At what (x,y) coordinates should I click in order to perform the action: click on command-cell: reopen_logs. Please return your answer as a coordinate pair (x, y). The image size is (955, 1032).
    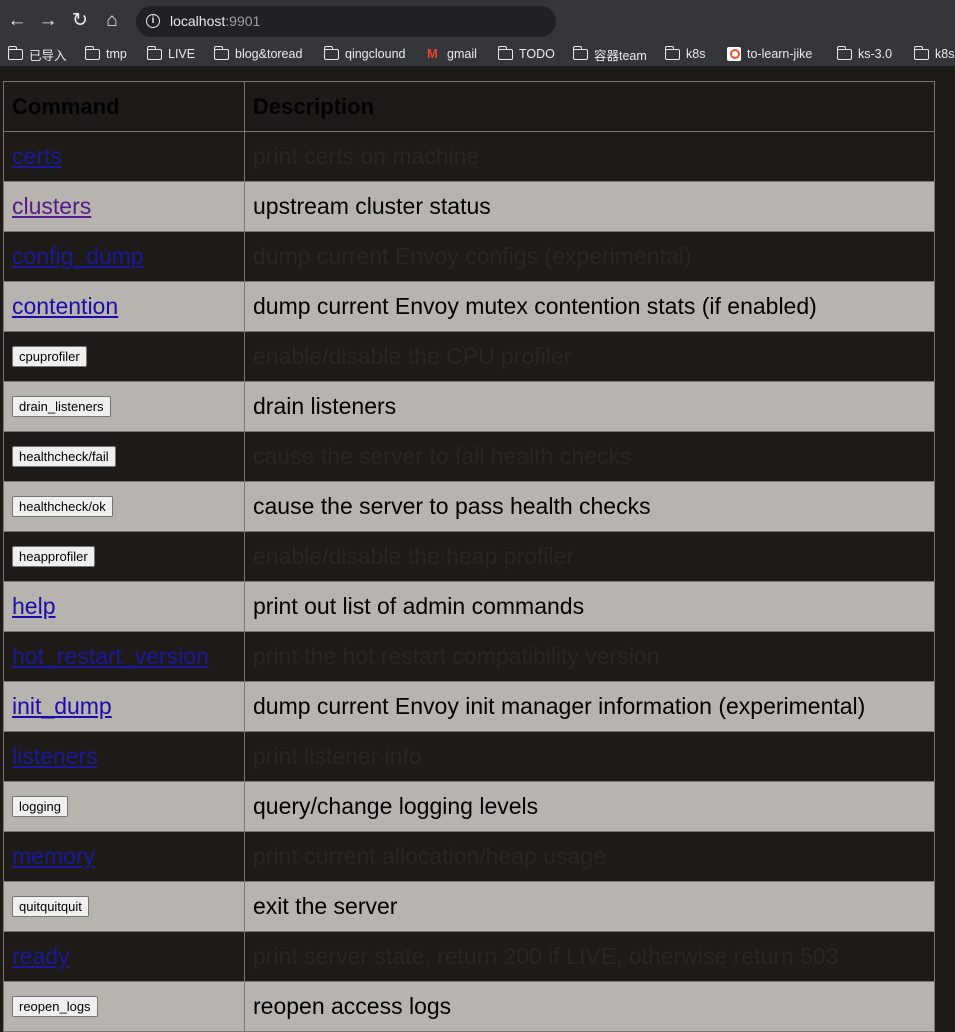
    Looking at the image, I should click on (124, 1006).